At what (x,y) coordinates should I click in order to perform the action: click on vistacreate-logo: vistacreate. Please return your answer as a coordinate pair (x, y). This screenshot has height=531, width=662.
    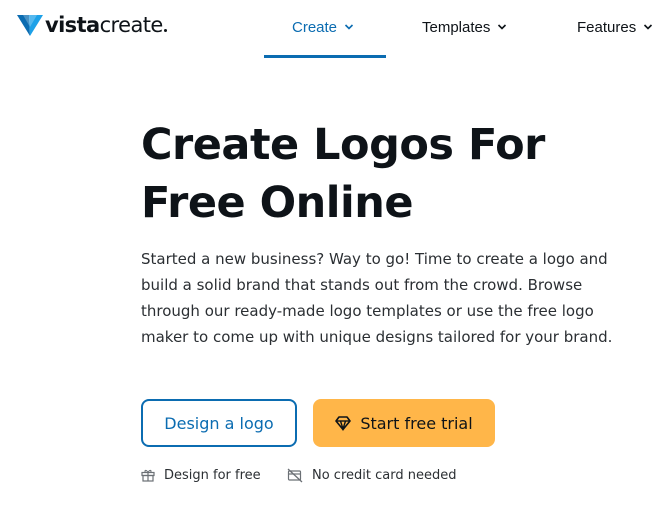
    Looking at the image, I should click on (92, 25).